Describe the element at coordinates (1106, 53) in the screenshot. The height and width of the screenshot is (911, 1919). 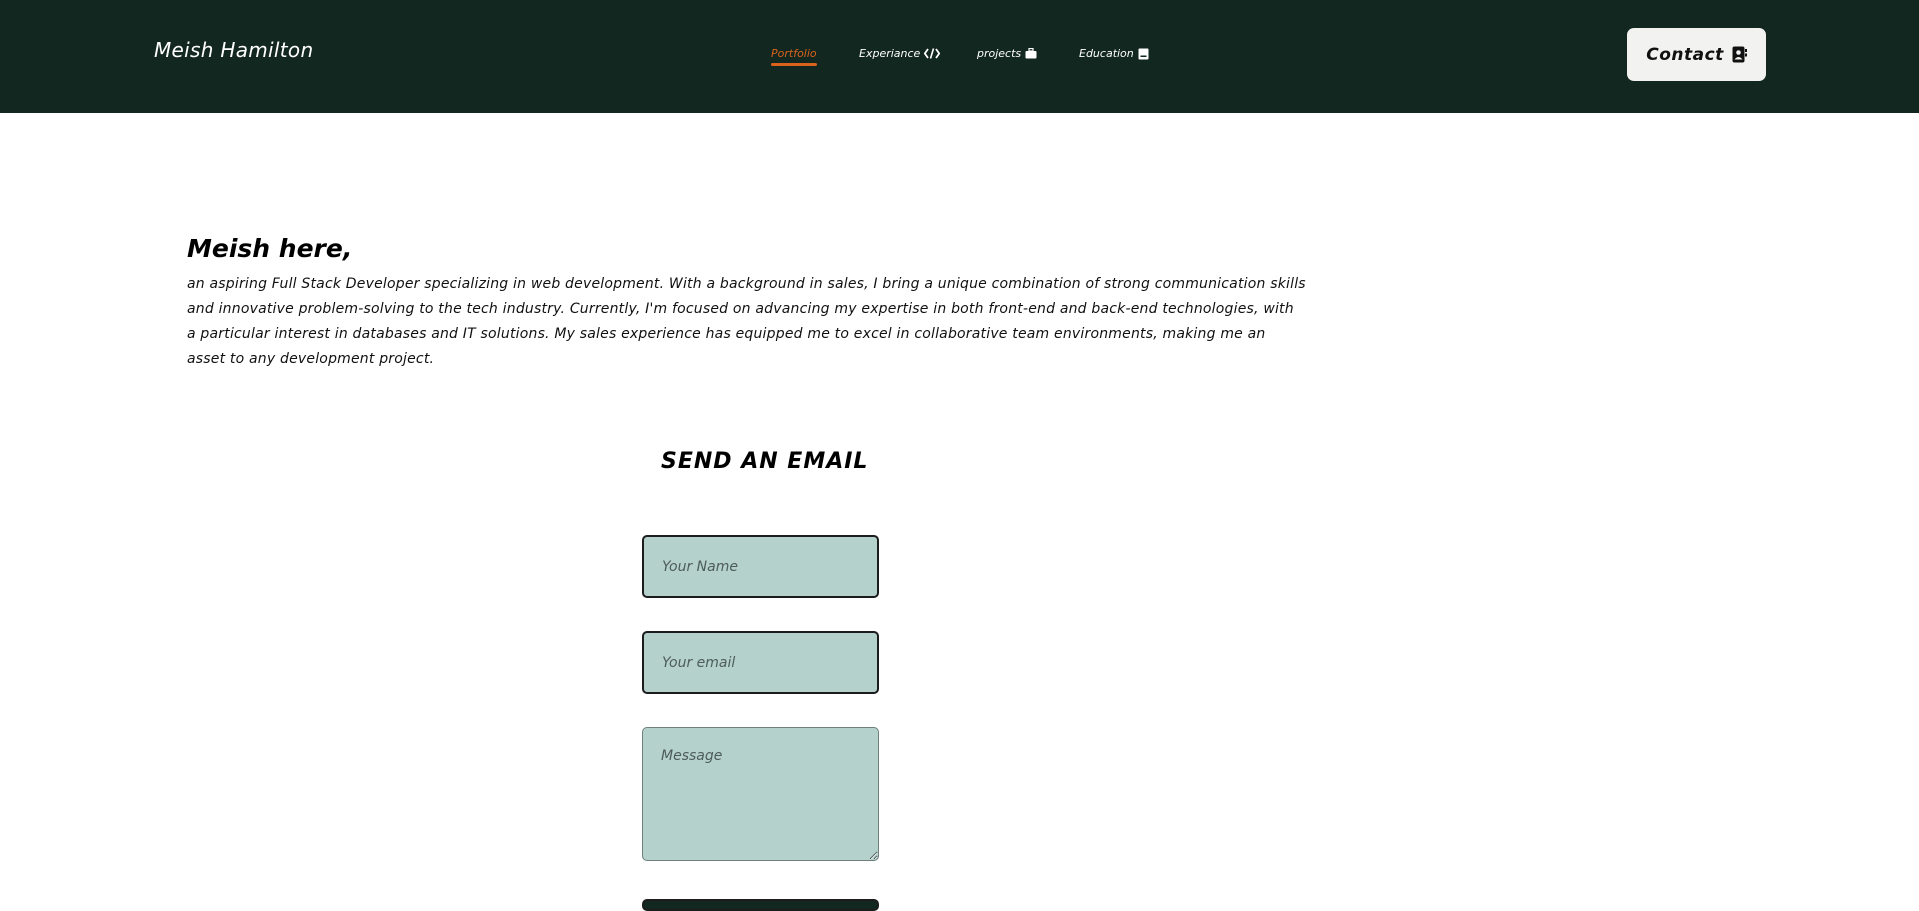
I see `nav-link-label: Education` at that location.